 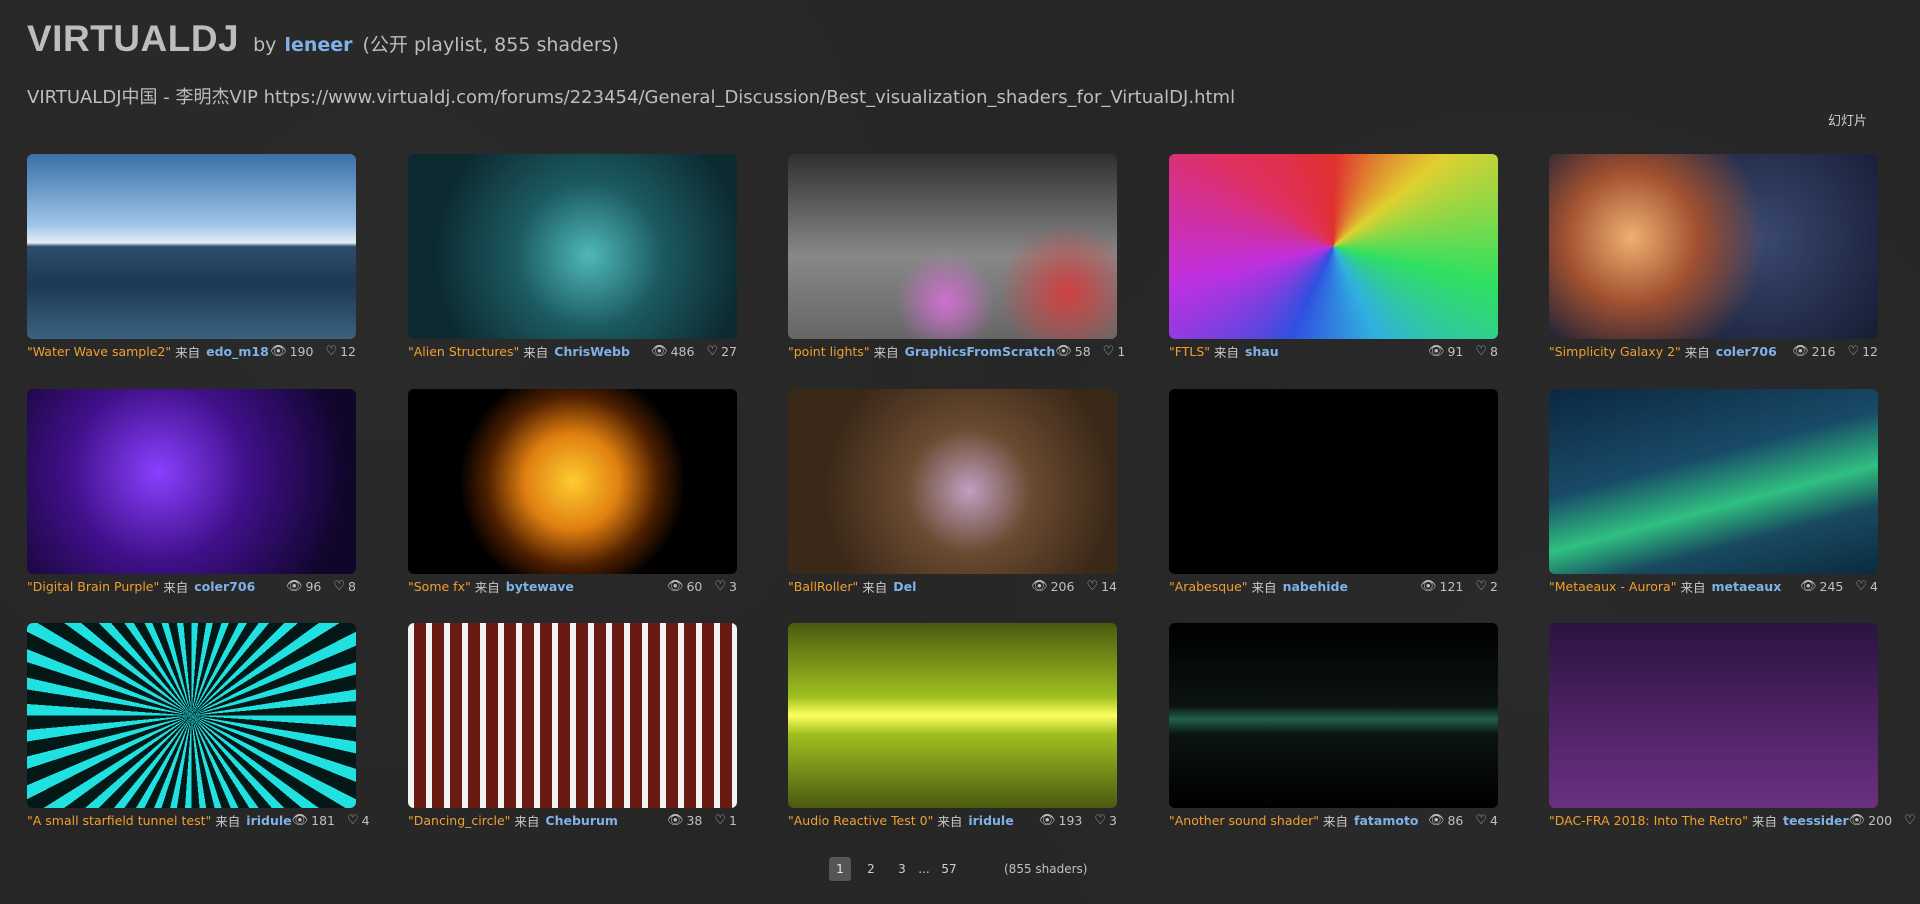 What do you see at coordinates (1615, 351) in the screenshot?
I see `shader-name-link: "Simplicity Galaxy 2"` at bounding box center [1615, 351].